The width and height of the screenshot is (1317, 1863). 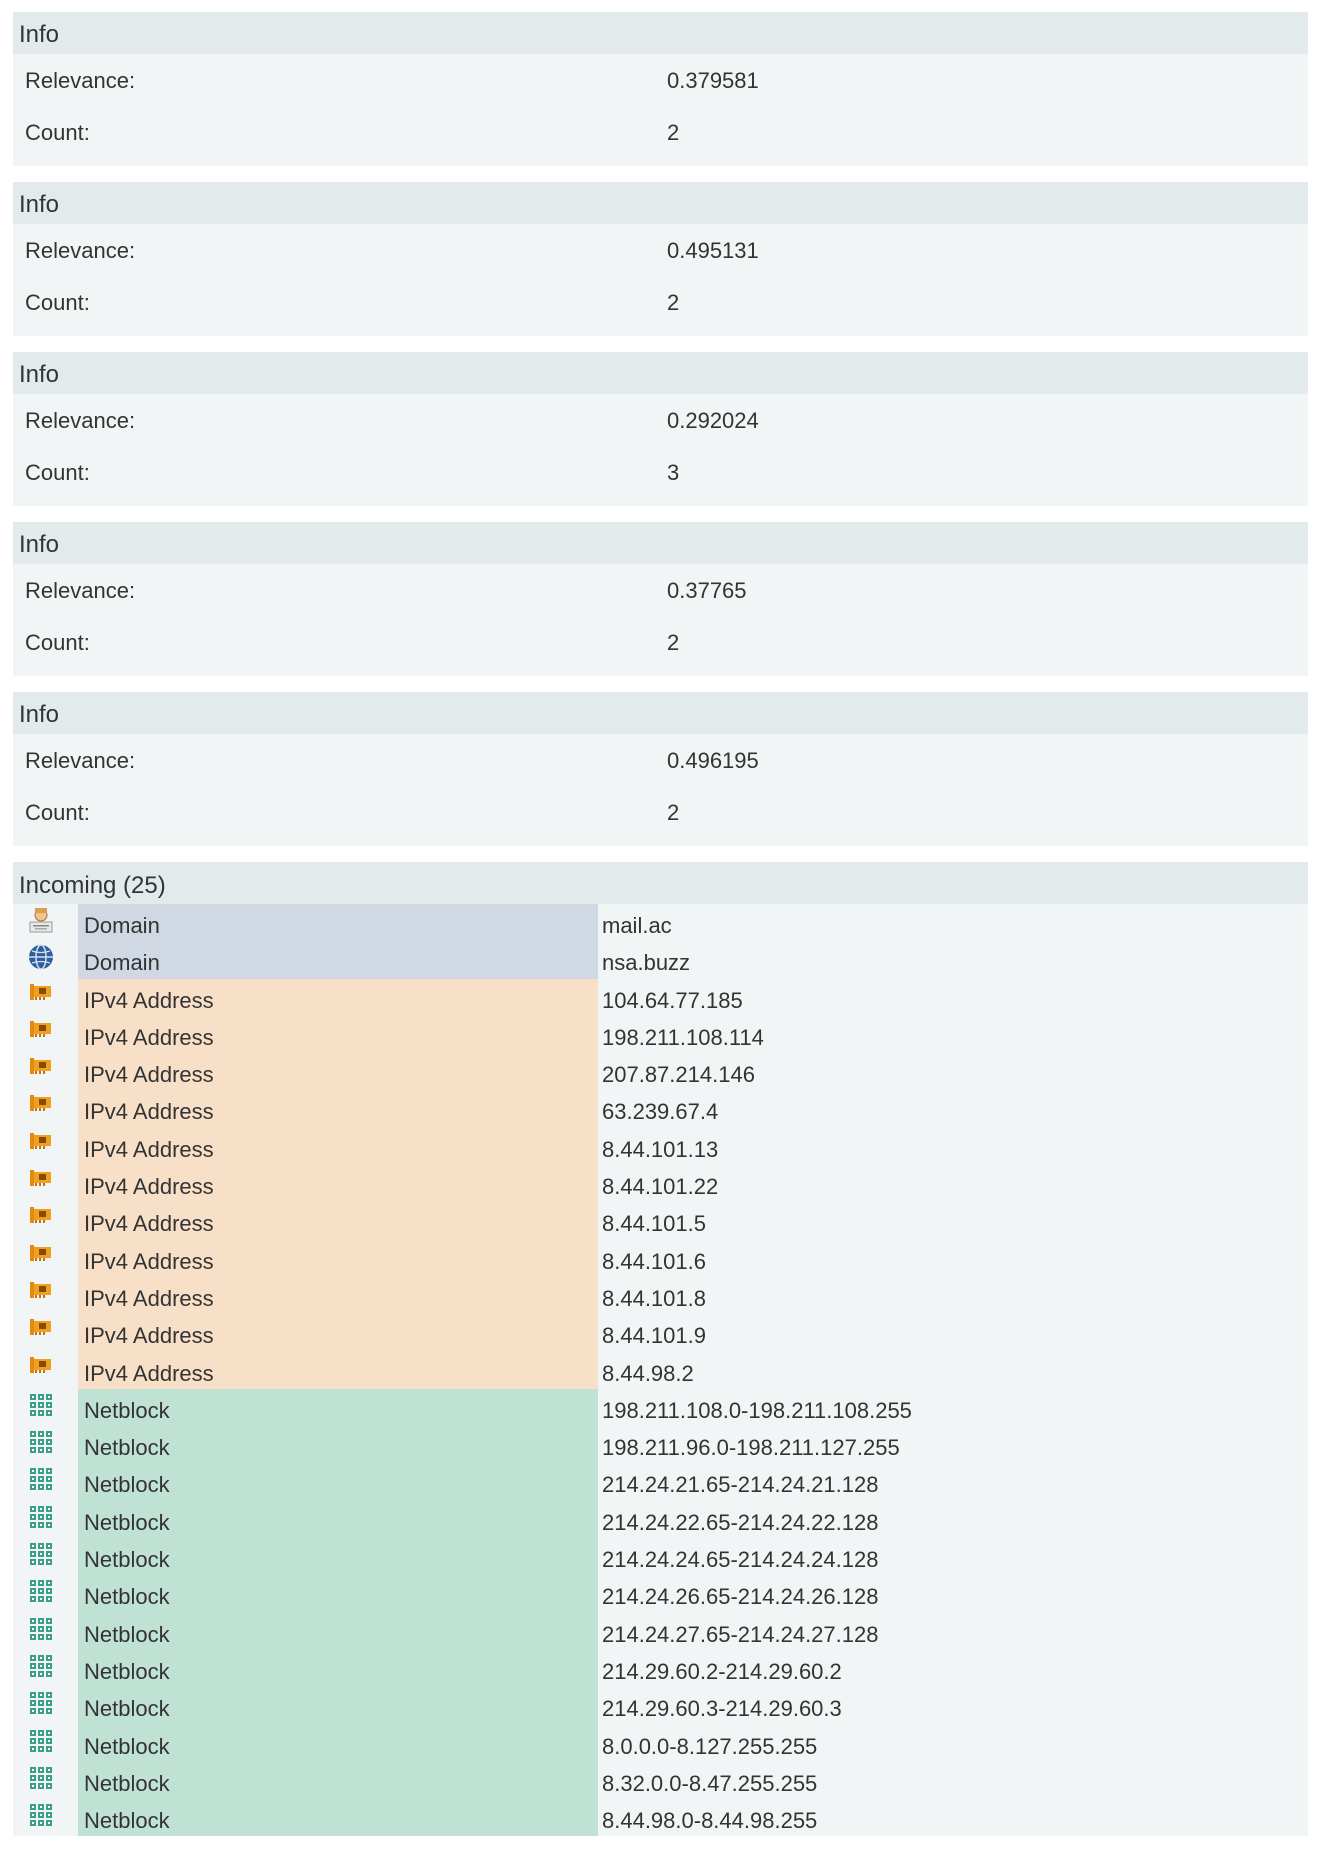 I want to click on incoming-row: IPv4 Address 8.44.101.22, so click(x=660, y=1184).